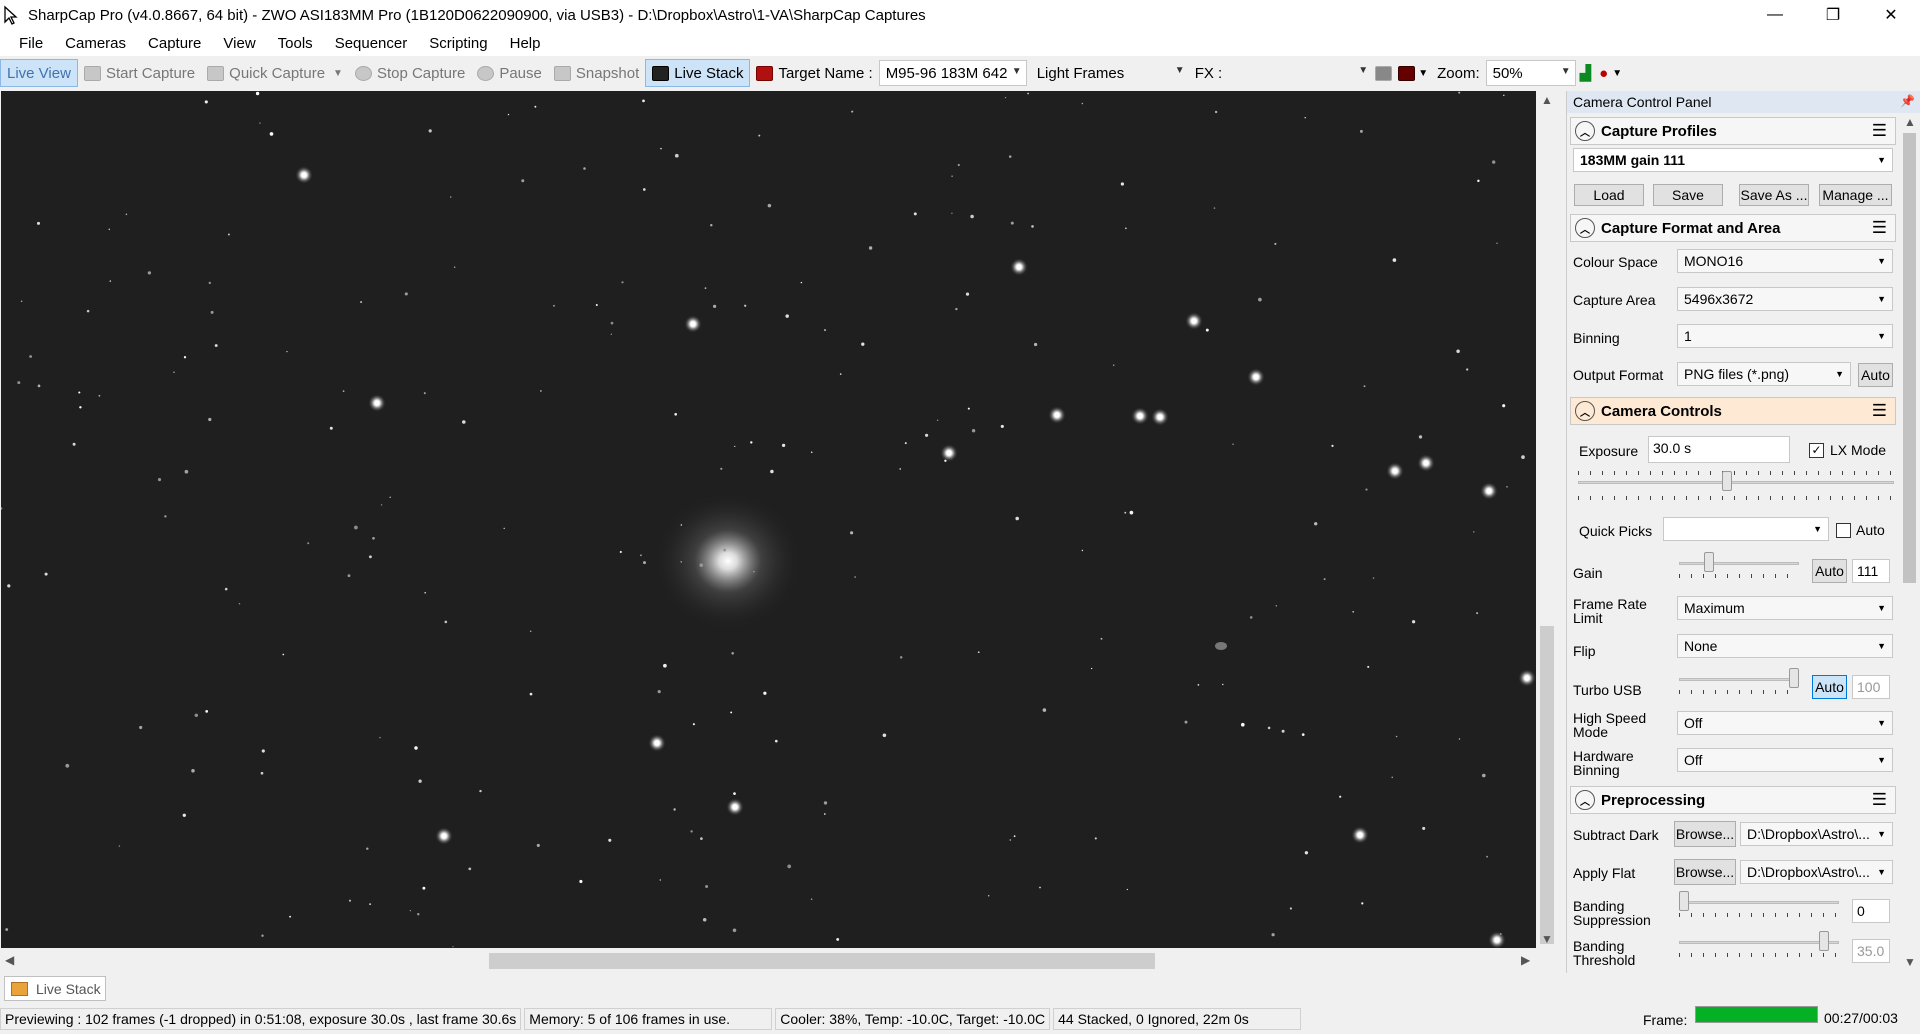 The image size is (1920, 1034). I want to click on live-view-button: Live View, so click(39, 73).